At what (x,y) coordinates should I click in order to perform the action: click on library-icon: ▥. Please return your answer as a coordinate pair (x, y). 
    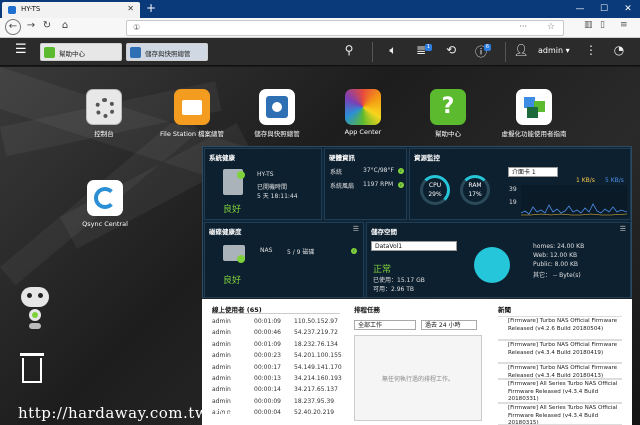
    Looking at the image, I should click on (588, 25).